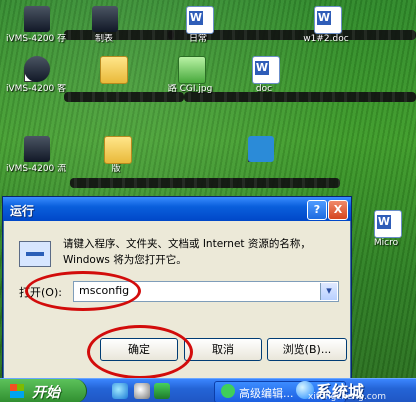 The image size is (416, 402). I want to click on desktop-icon-label: iVMS-4200 流媒体, so click(36, 169).